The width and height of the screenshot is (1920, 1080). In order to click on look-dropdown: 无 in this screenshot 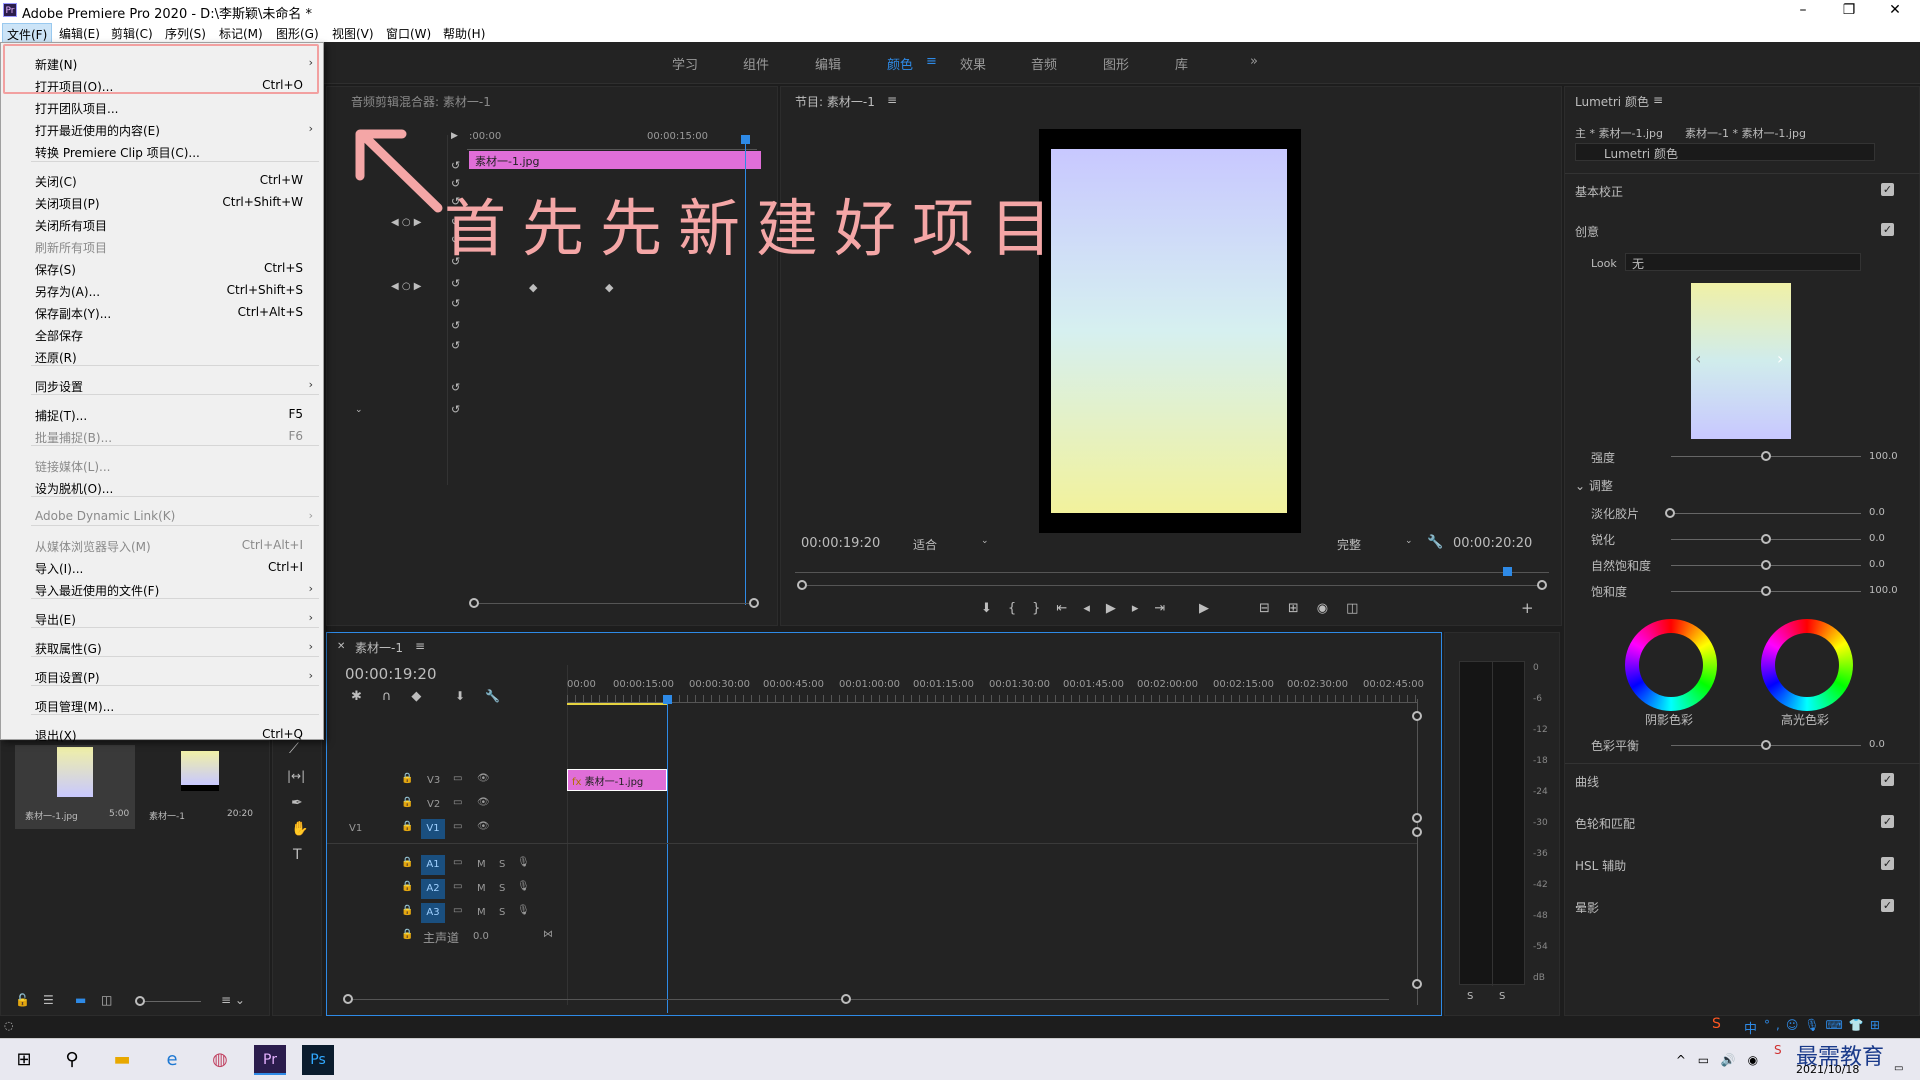, I will do `click(1743, 262)`.